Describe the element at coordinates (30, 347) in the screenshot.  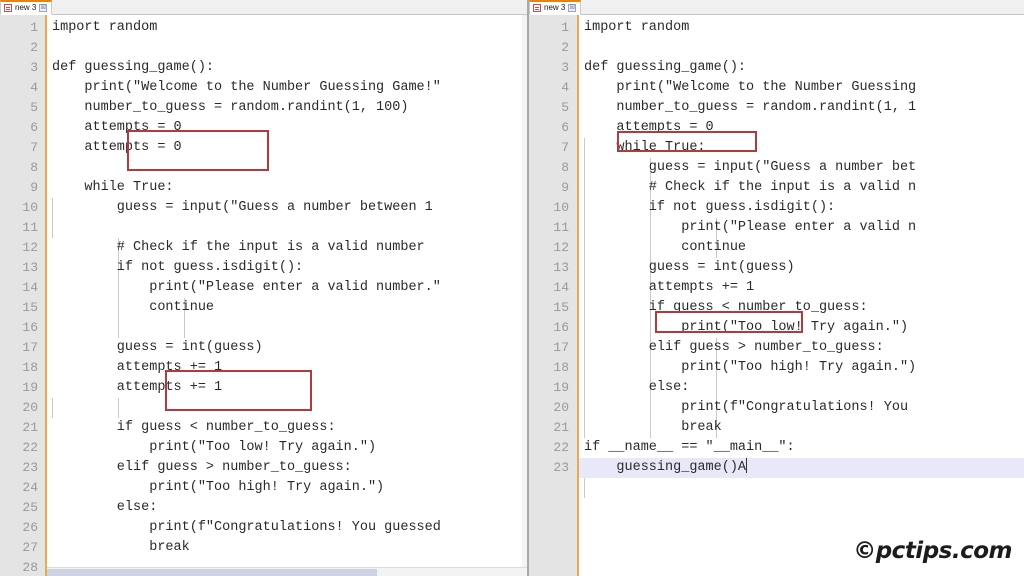
I see `line-number: 17` at that location.